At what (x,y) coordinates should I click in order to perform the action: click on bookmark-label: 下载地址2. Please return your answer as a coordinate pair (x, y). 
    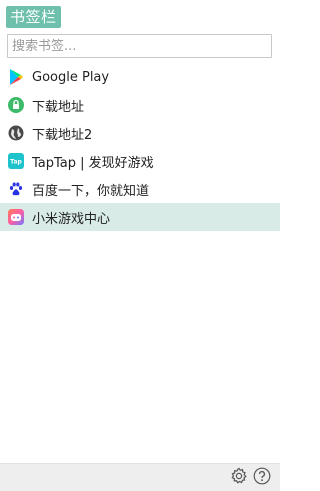
    Looking at the image, I should click on (62, 135).